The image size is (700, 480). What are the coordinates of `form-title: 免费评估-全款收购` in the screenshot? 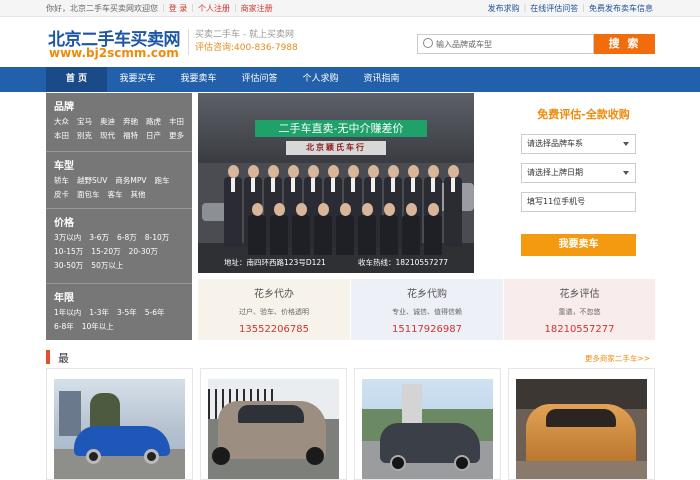 It's located at (583, 114).